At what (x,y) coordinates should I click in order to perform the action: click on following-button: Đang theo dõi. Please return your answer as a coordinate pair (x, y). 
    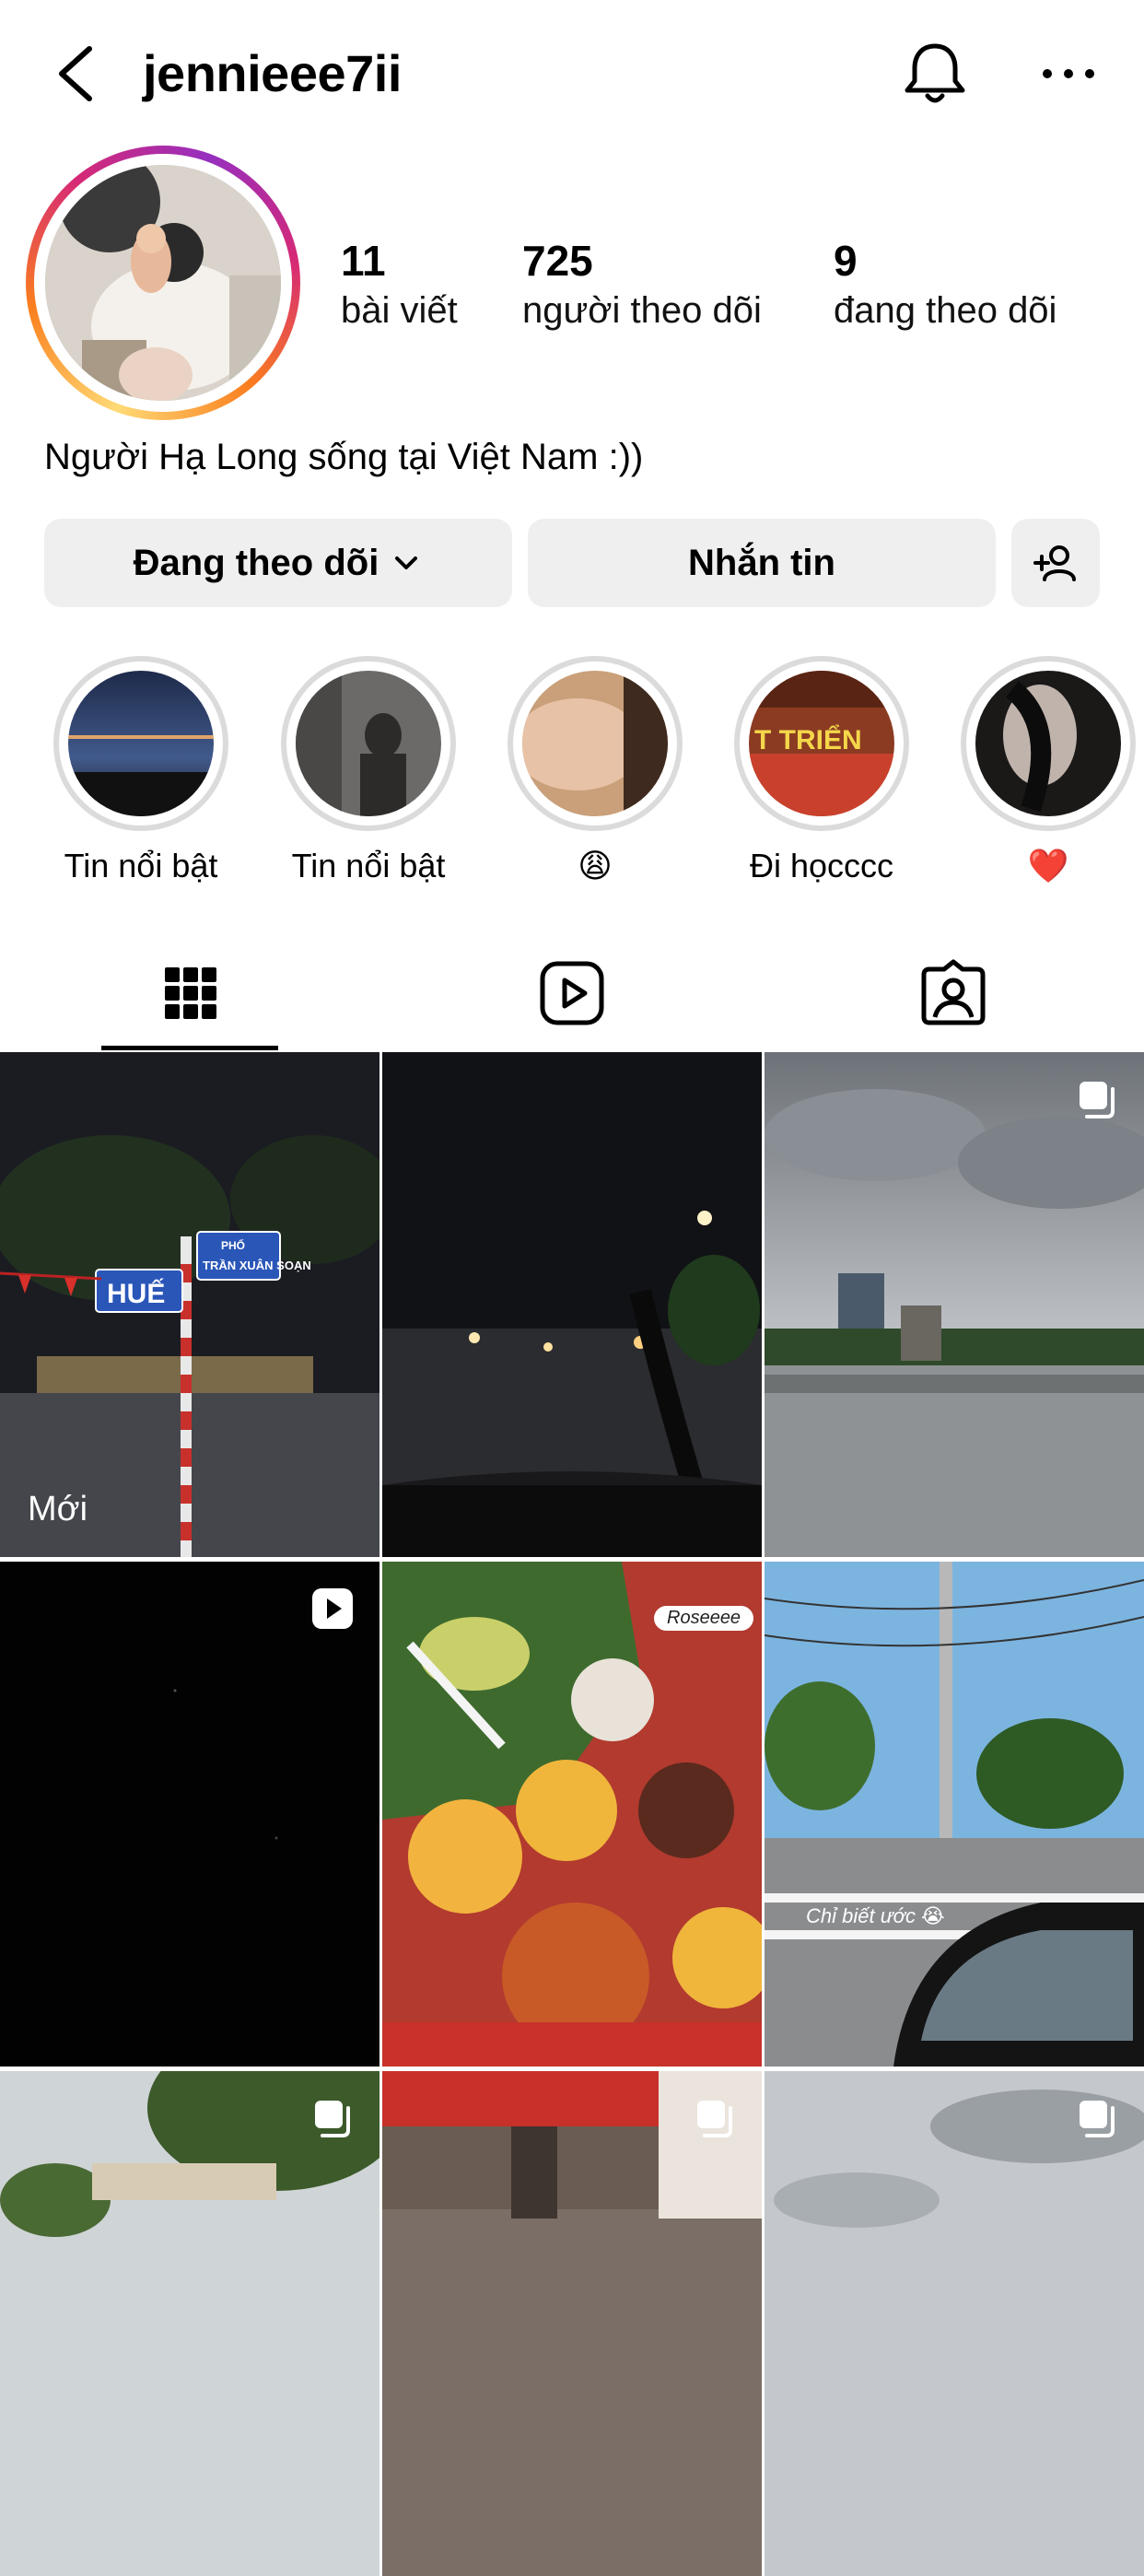
    Looking at the image, I should click on (278, 563).